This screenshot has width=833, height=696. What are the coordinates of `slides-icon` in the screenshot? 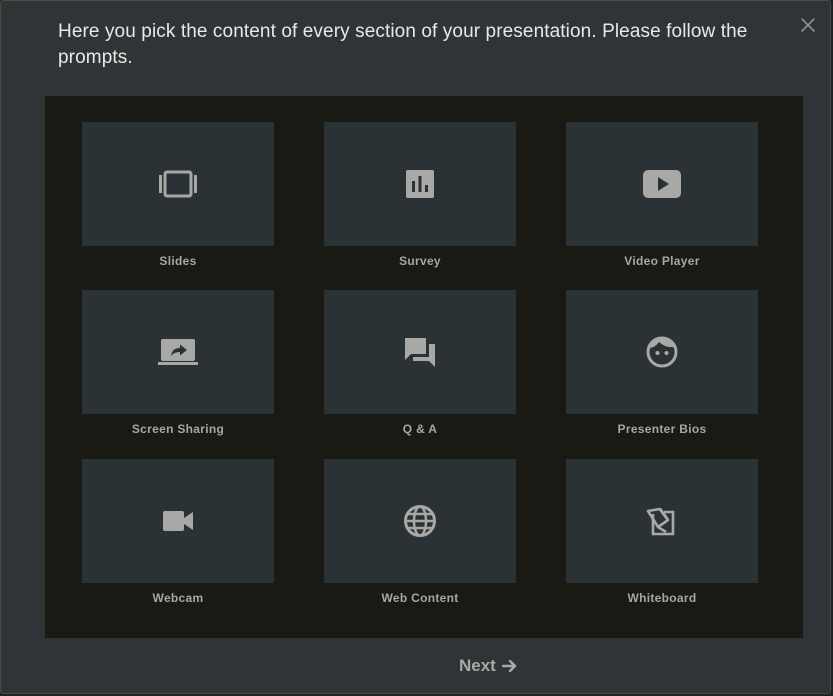 It's located at (178, 184).